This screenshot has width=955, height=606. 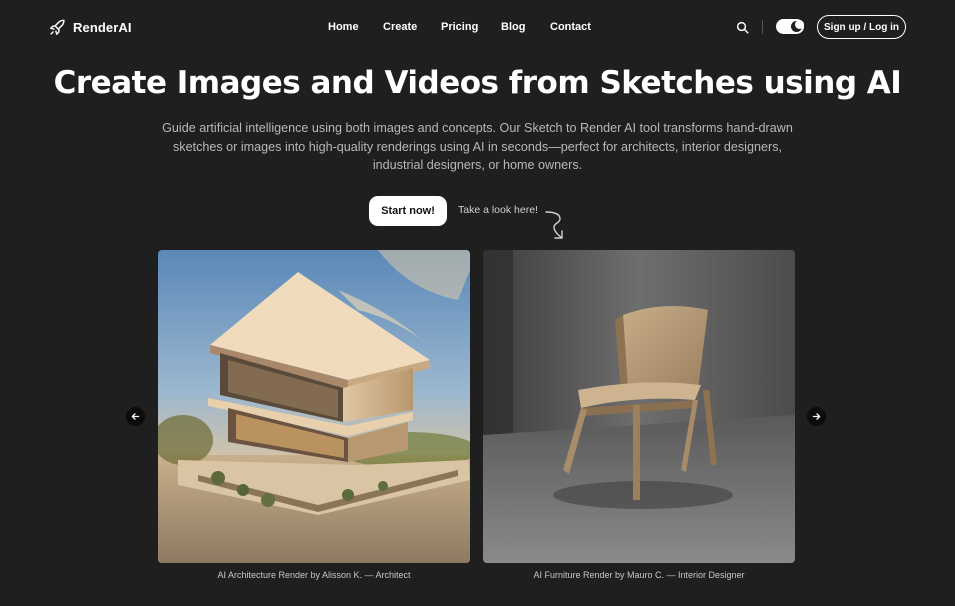 What do you see at coordinates (790, 26) in the screenshot?
I see `theme-toggle` at bounding box center [790, 26].